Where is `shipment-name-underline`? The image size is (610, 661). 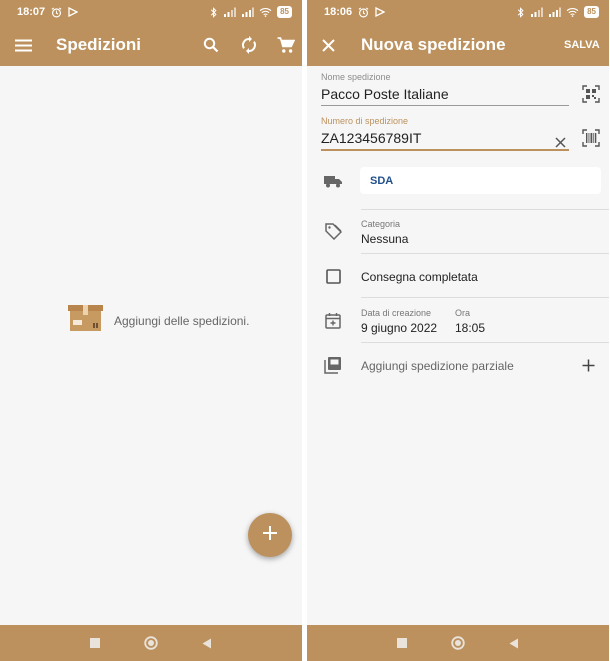 shipment-name-underline is located at coordinates (445, 105).